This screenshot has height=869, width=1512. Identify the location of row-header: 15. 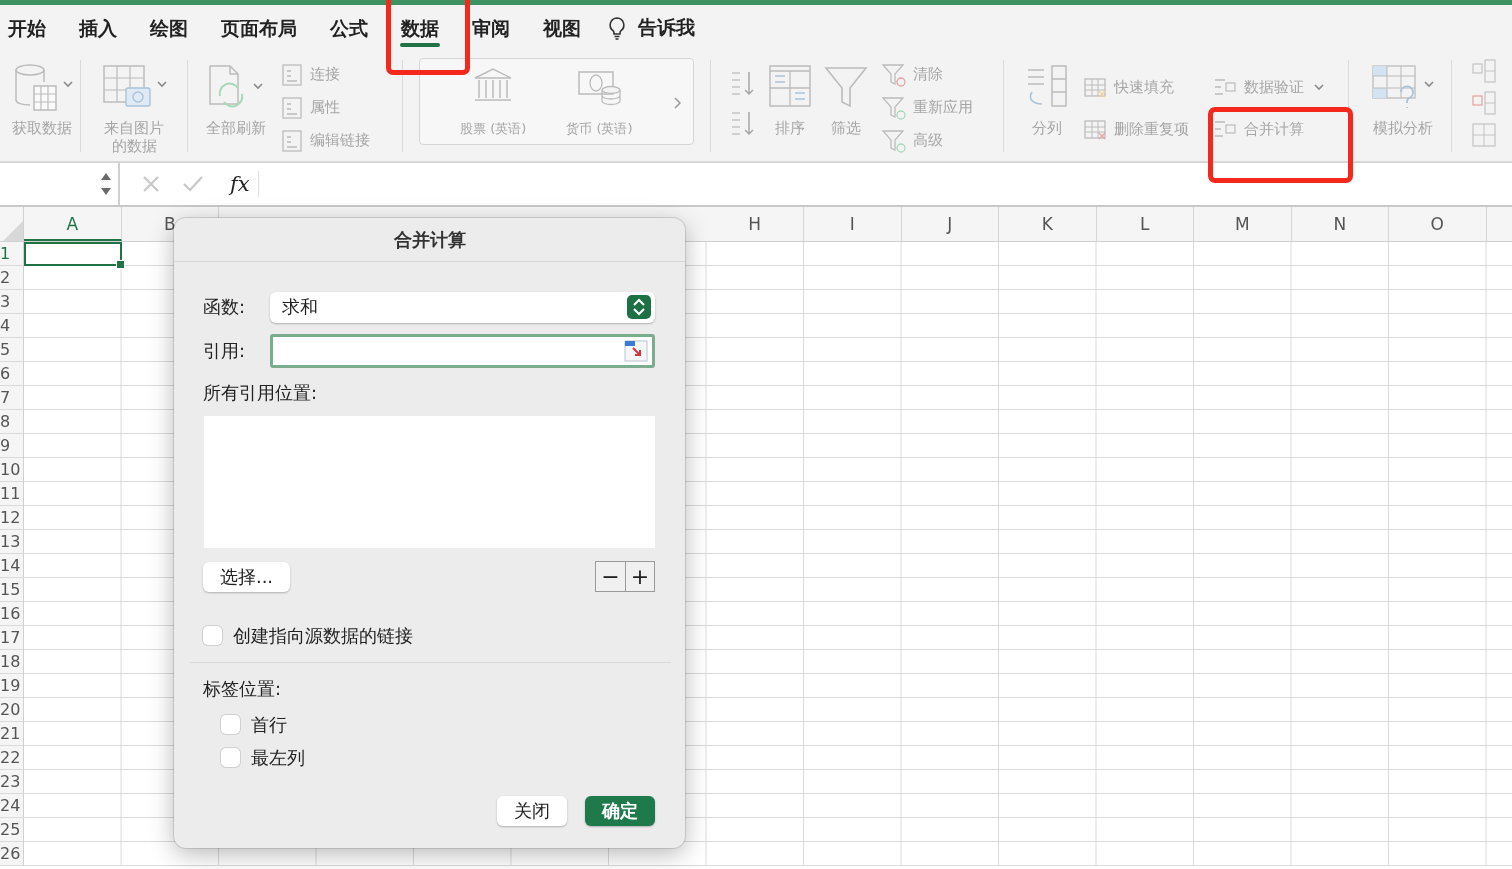
(12, 590).